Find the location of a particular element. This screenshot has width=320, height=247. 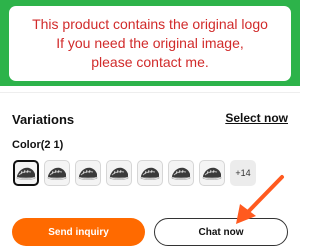

notice-line-1: This product contains the original logo is located at coordinates (150, 24).